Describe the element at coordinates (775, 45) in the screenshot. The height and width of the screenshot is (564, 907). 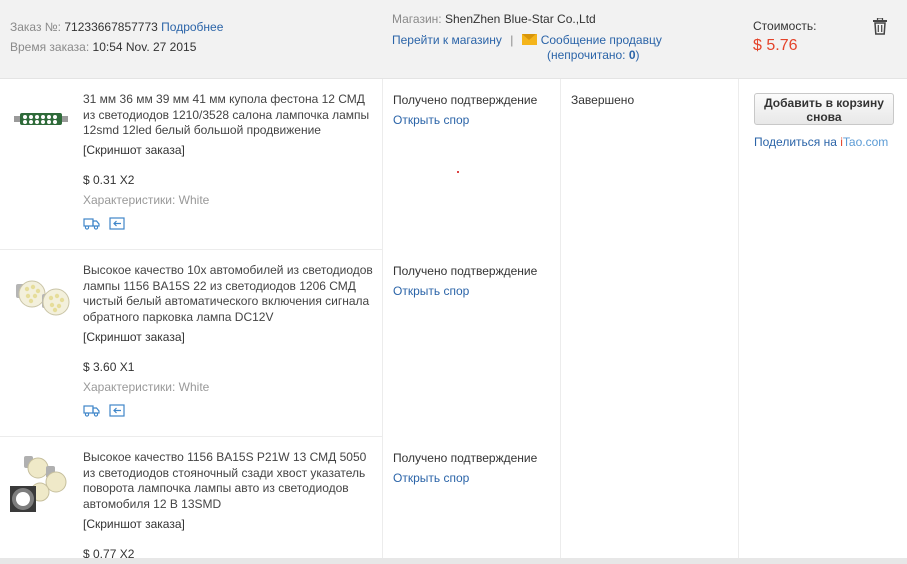
I see `order-cost: $ 5.76` at that location.